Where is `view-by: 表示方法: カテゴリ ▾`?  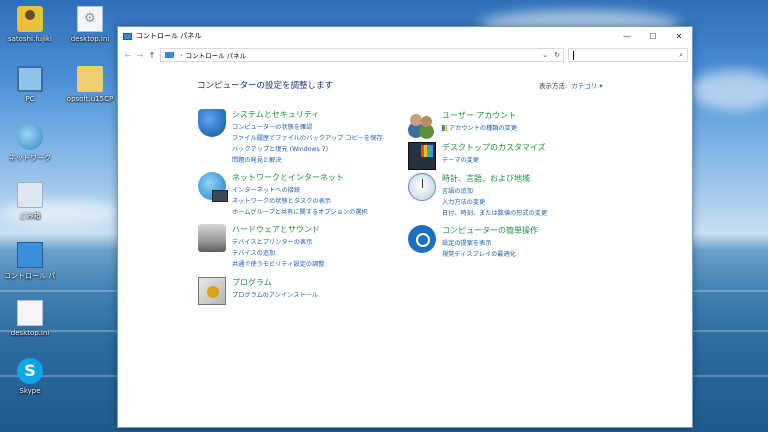
view-by: 表示方法: カテゴリ ▾ is located at coordinates (571, 85).